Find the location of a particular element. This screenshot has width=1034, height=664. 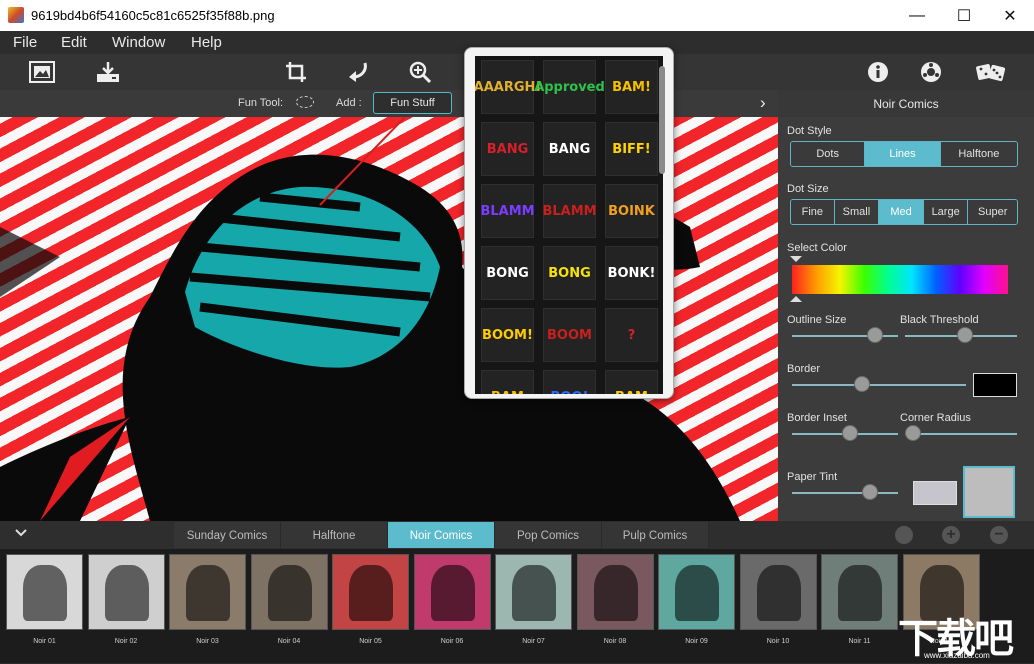

dot-size-fine: Fine is located at coordinates (813, 212).